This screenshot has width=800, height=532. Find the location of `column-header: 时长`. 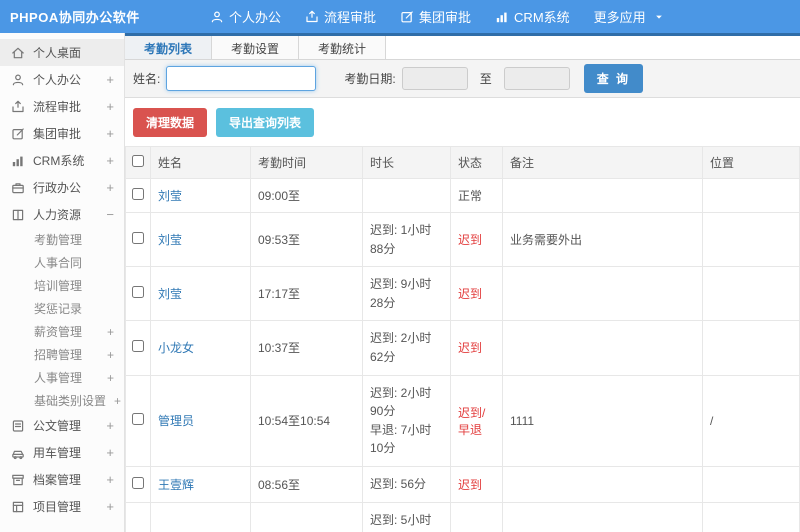

column-header: 时长 is located at coordinates (406, 162).